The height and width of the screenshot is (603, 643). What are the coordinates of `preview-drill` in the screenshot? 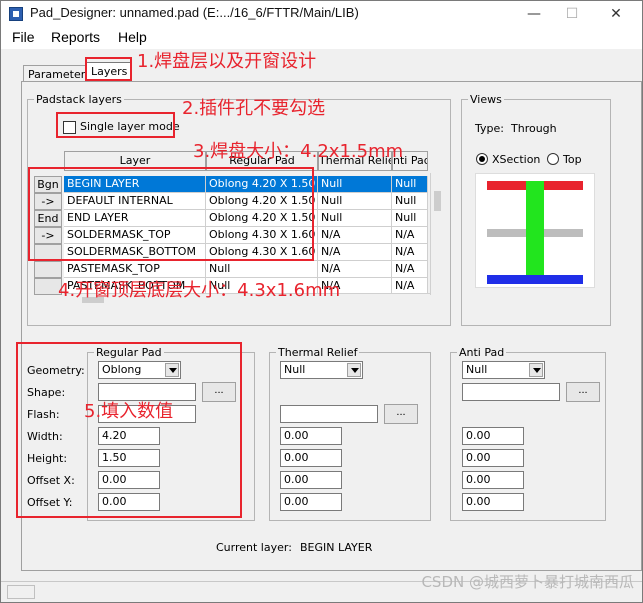 It's located at (535, 232).